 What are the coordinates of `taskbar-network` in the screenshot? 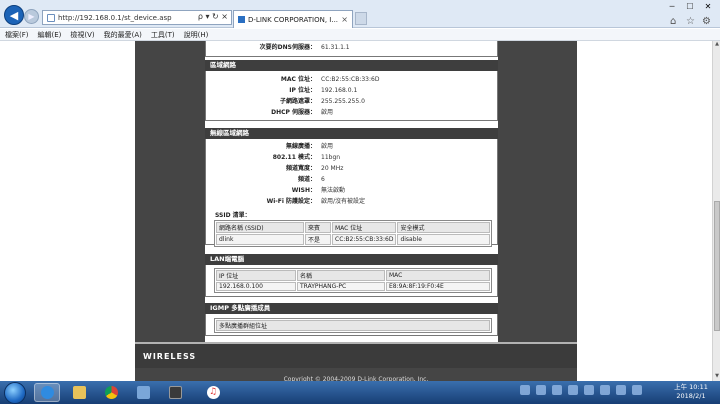 It's located at (143, 392).